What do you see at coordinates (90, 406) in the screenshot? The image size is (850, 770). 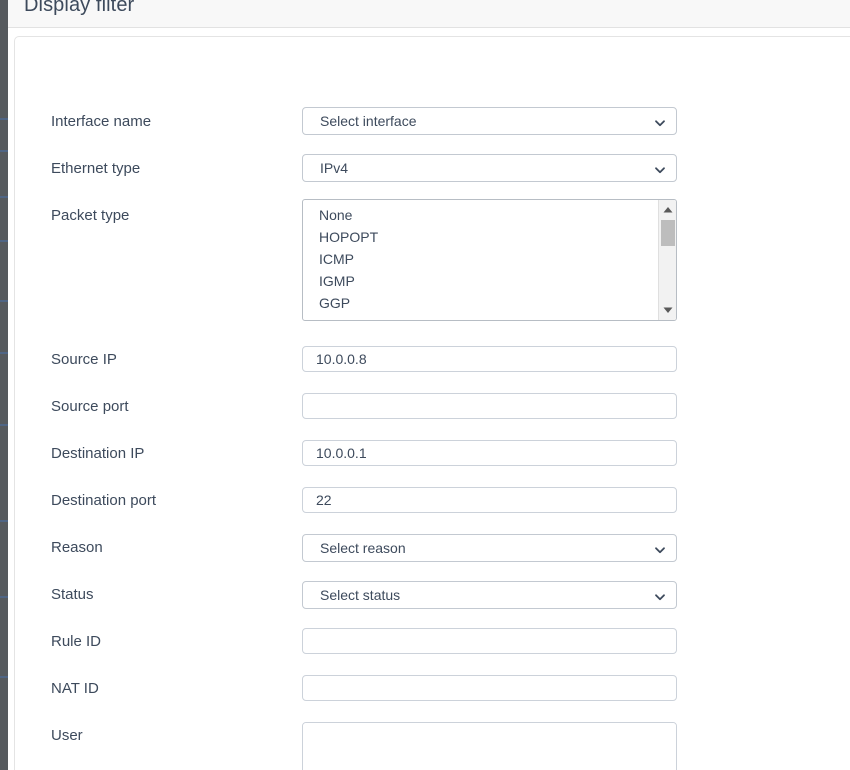 I see `label-source-port: Source port` at bounding box center [90, 406].